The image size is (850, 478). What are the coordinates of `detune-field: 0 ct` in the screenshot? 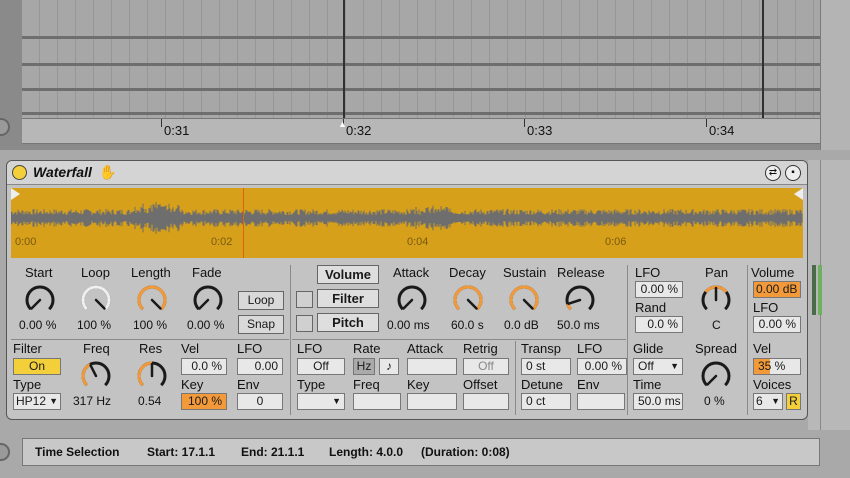 It's located at (546, 401).